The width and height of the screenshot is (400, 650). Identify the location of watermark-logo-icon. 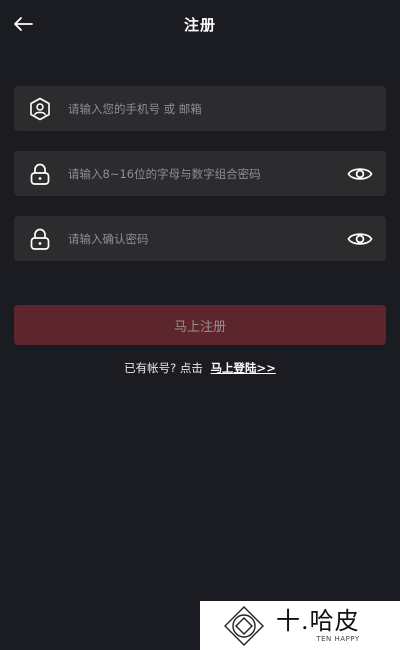
(244, 626).